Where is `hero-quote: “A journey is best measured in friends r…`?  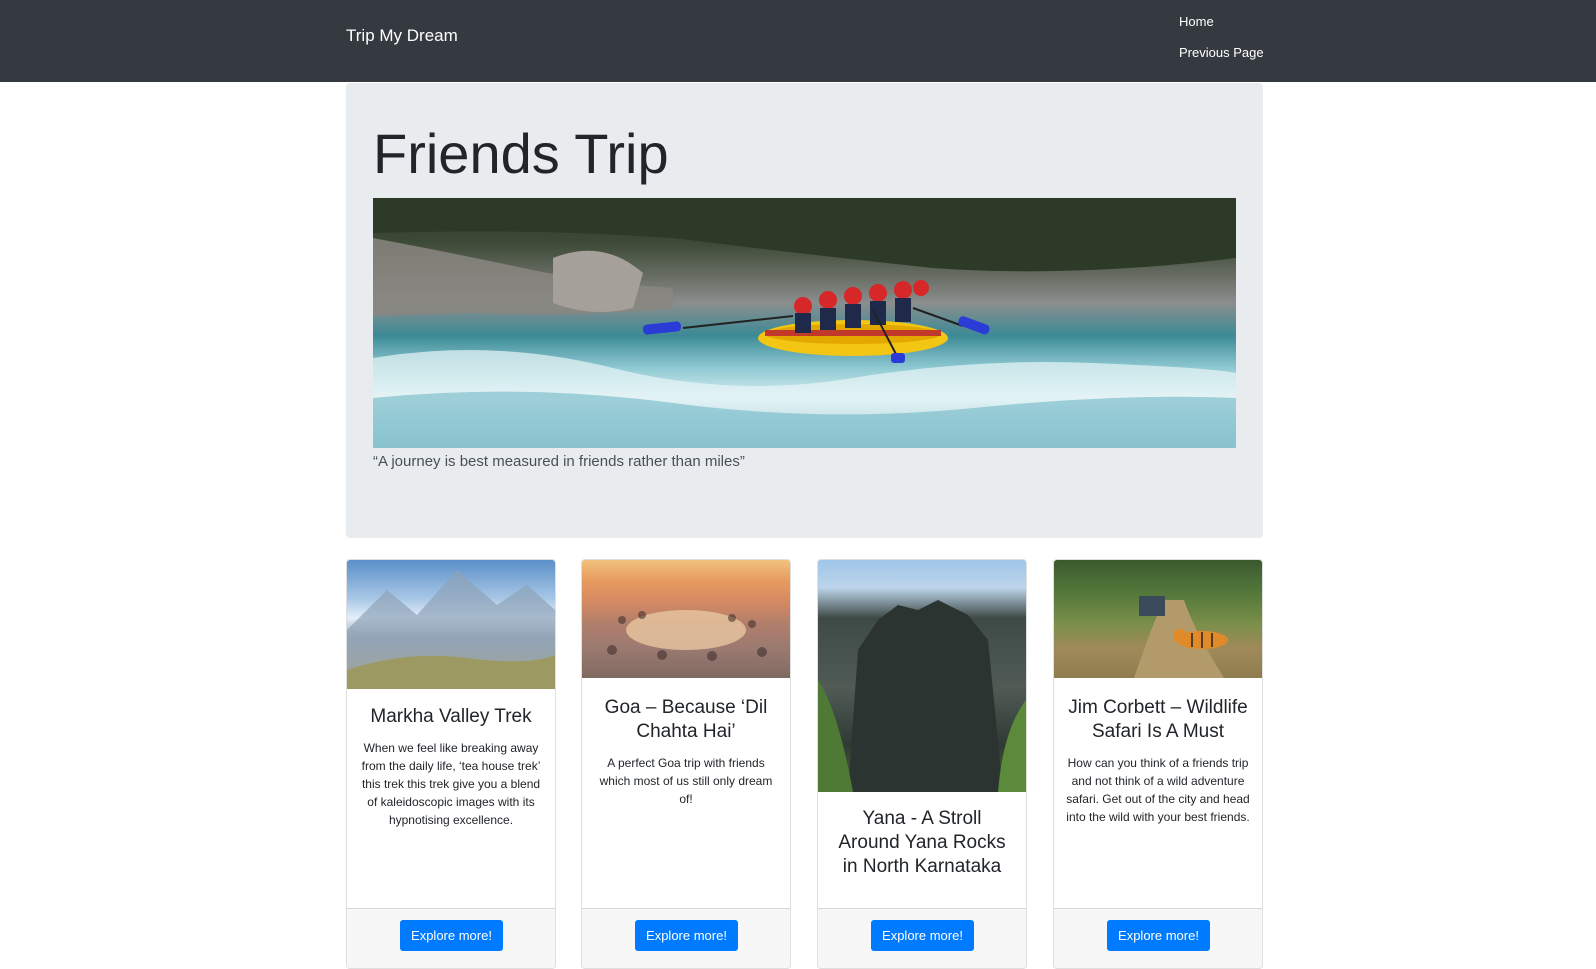 hero-quote: “A journey is best measured in friends r… is located at coordinates (559, 461).